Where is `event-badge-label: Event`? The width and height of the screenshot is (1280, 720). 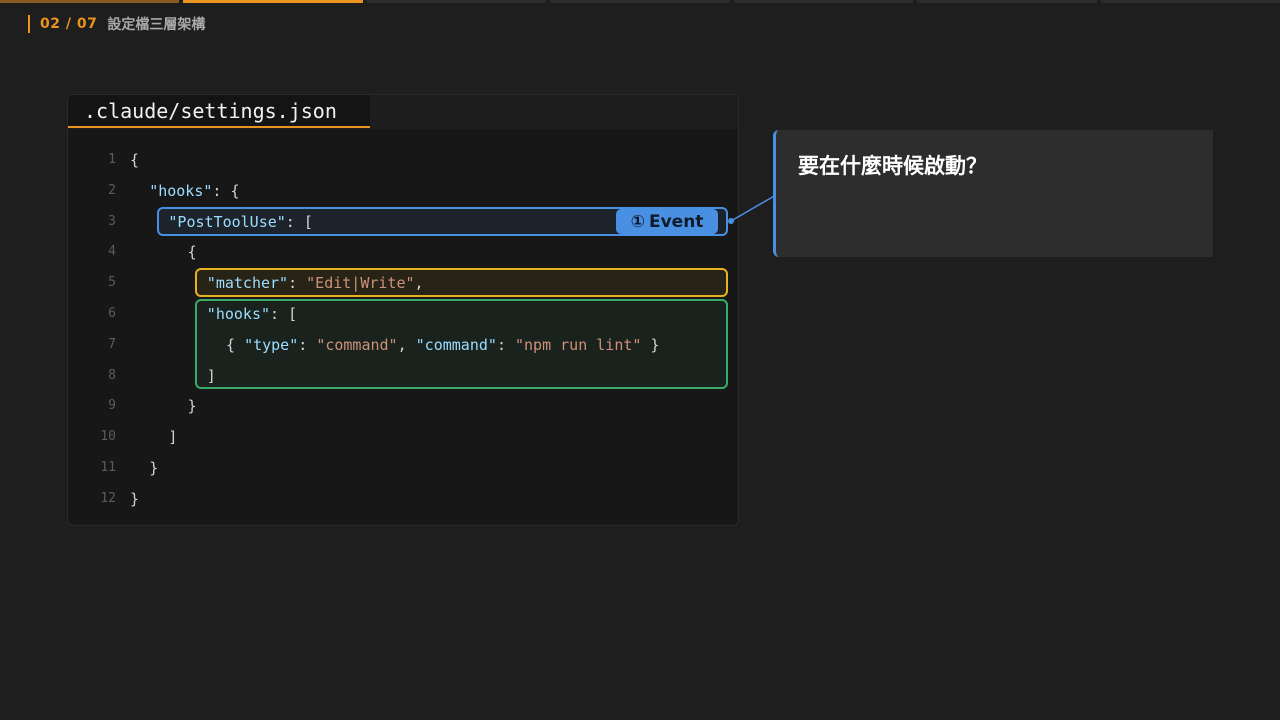 event-badge-label: Event is located at coordinates (676, 221).